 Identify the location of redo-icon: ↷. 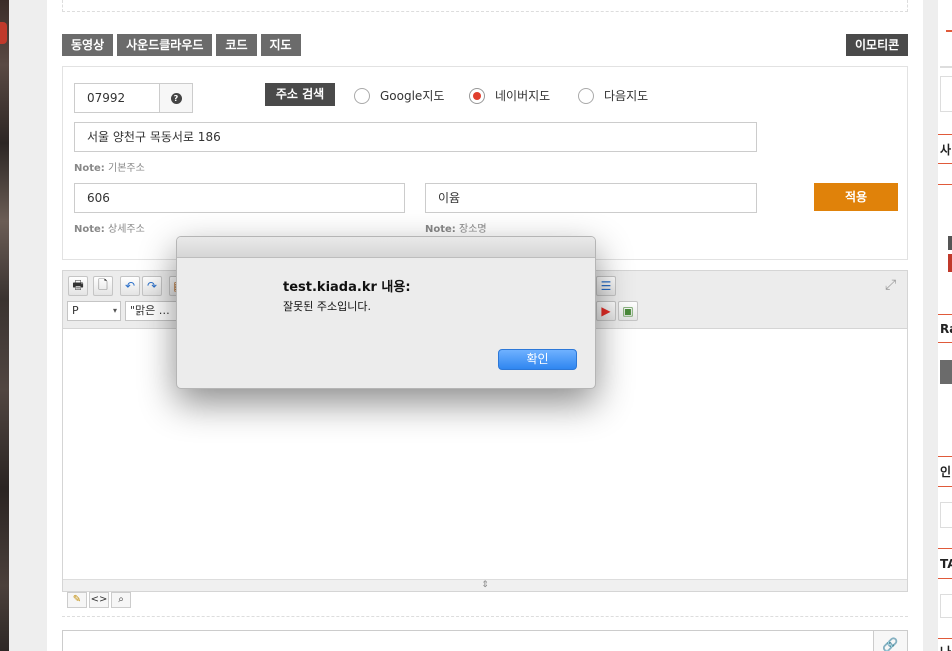
(152, 286).